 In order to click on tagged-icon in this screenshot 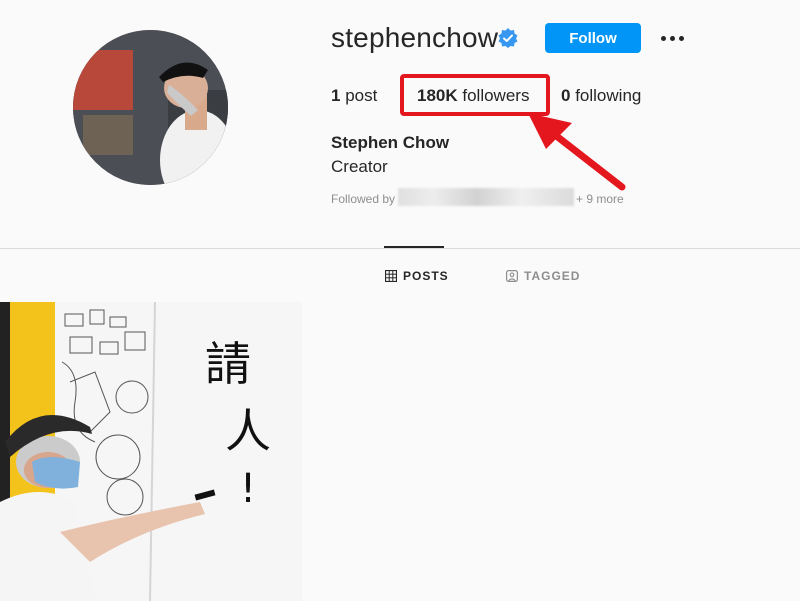, I will do `click(512, 276)`.